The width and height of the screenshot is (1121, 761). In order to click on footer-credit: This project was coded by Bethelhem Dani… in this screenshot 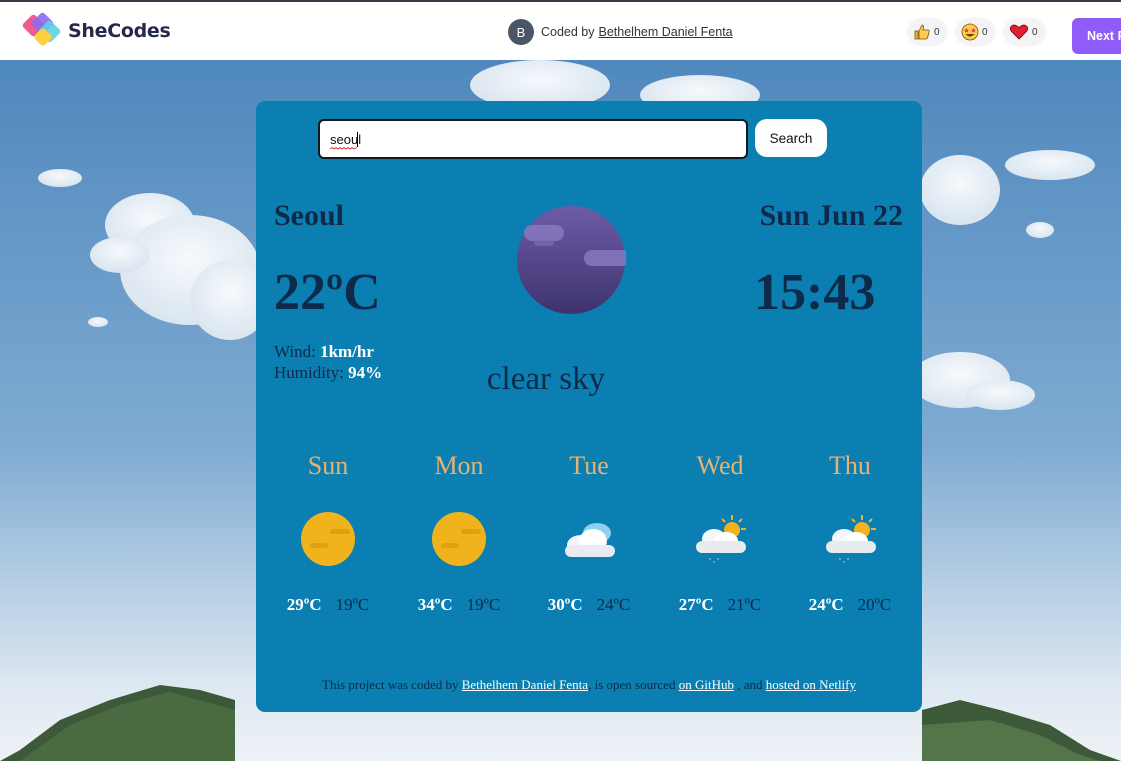, I will do `click(589, 685)`.